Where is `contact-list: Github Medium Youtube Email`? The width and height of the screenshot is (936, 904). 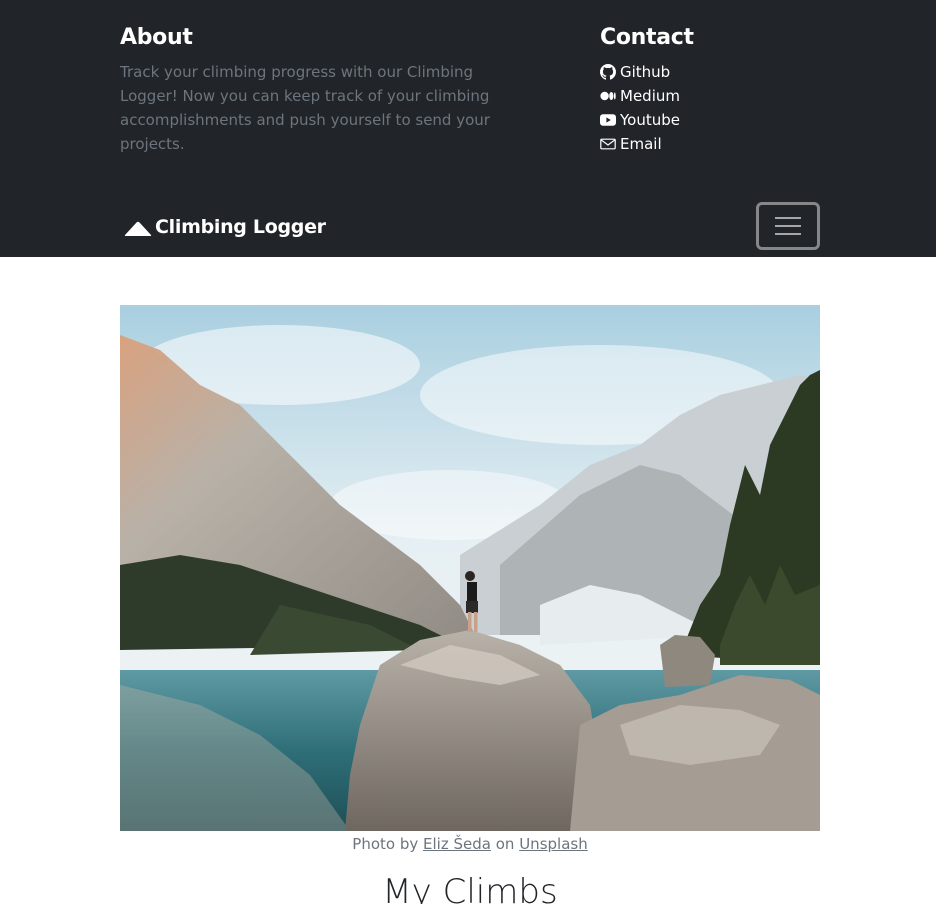
contact-list: Github Medium Youtube Email is located at coordinates (720, 108).